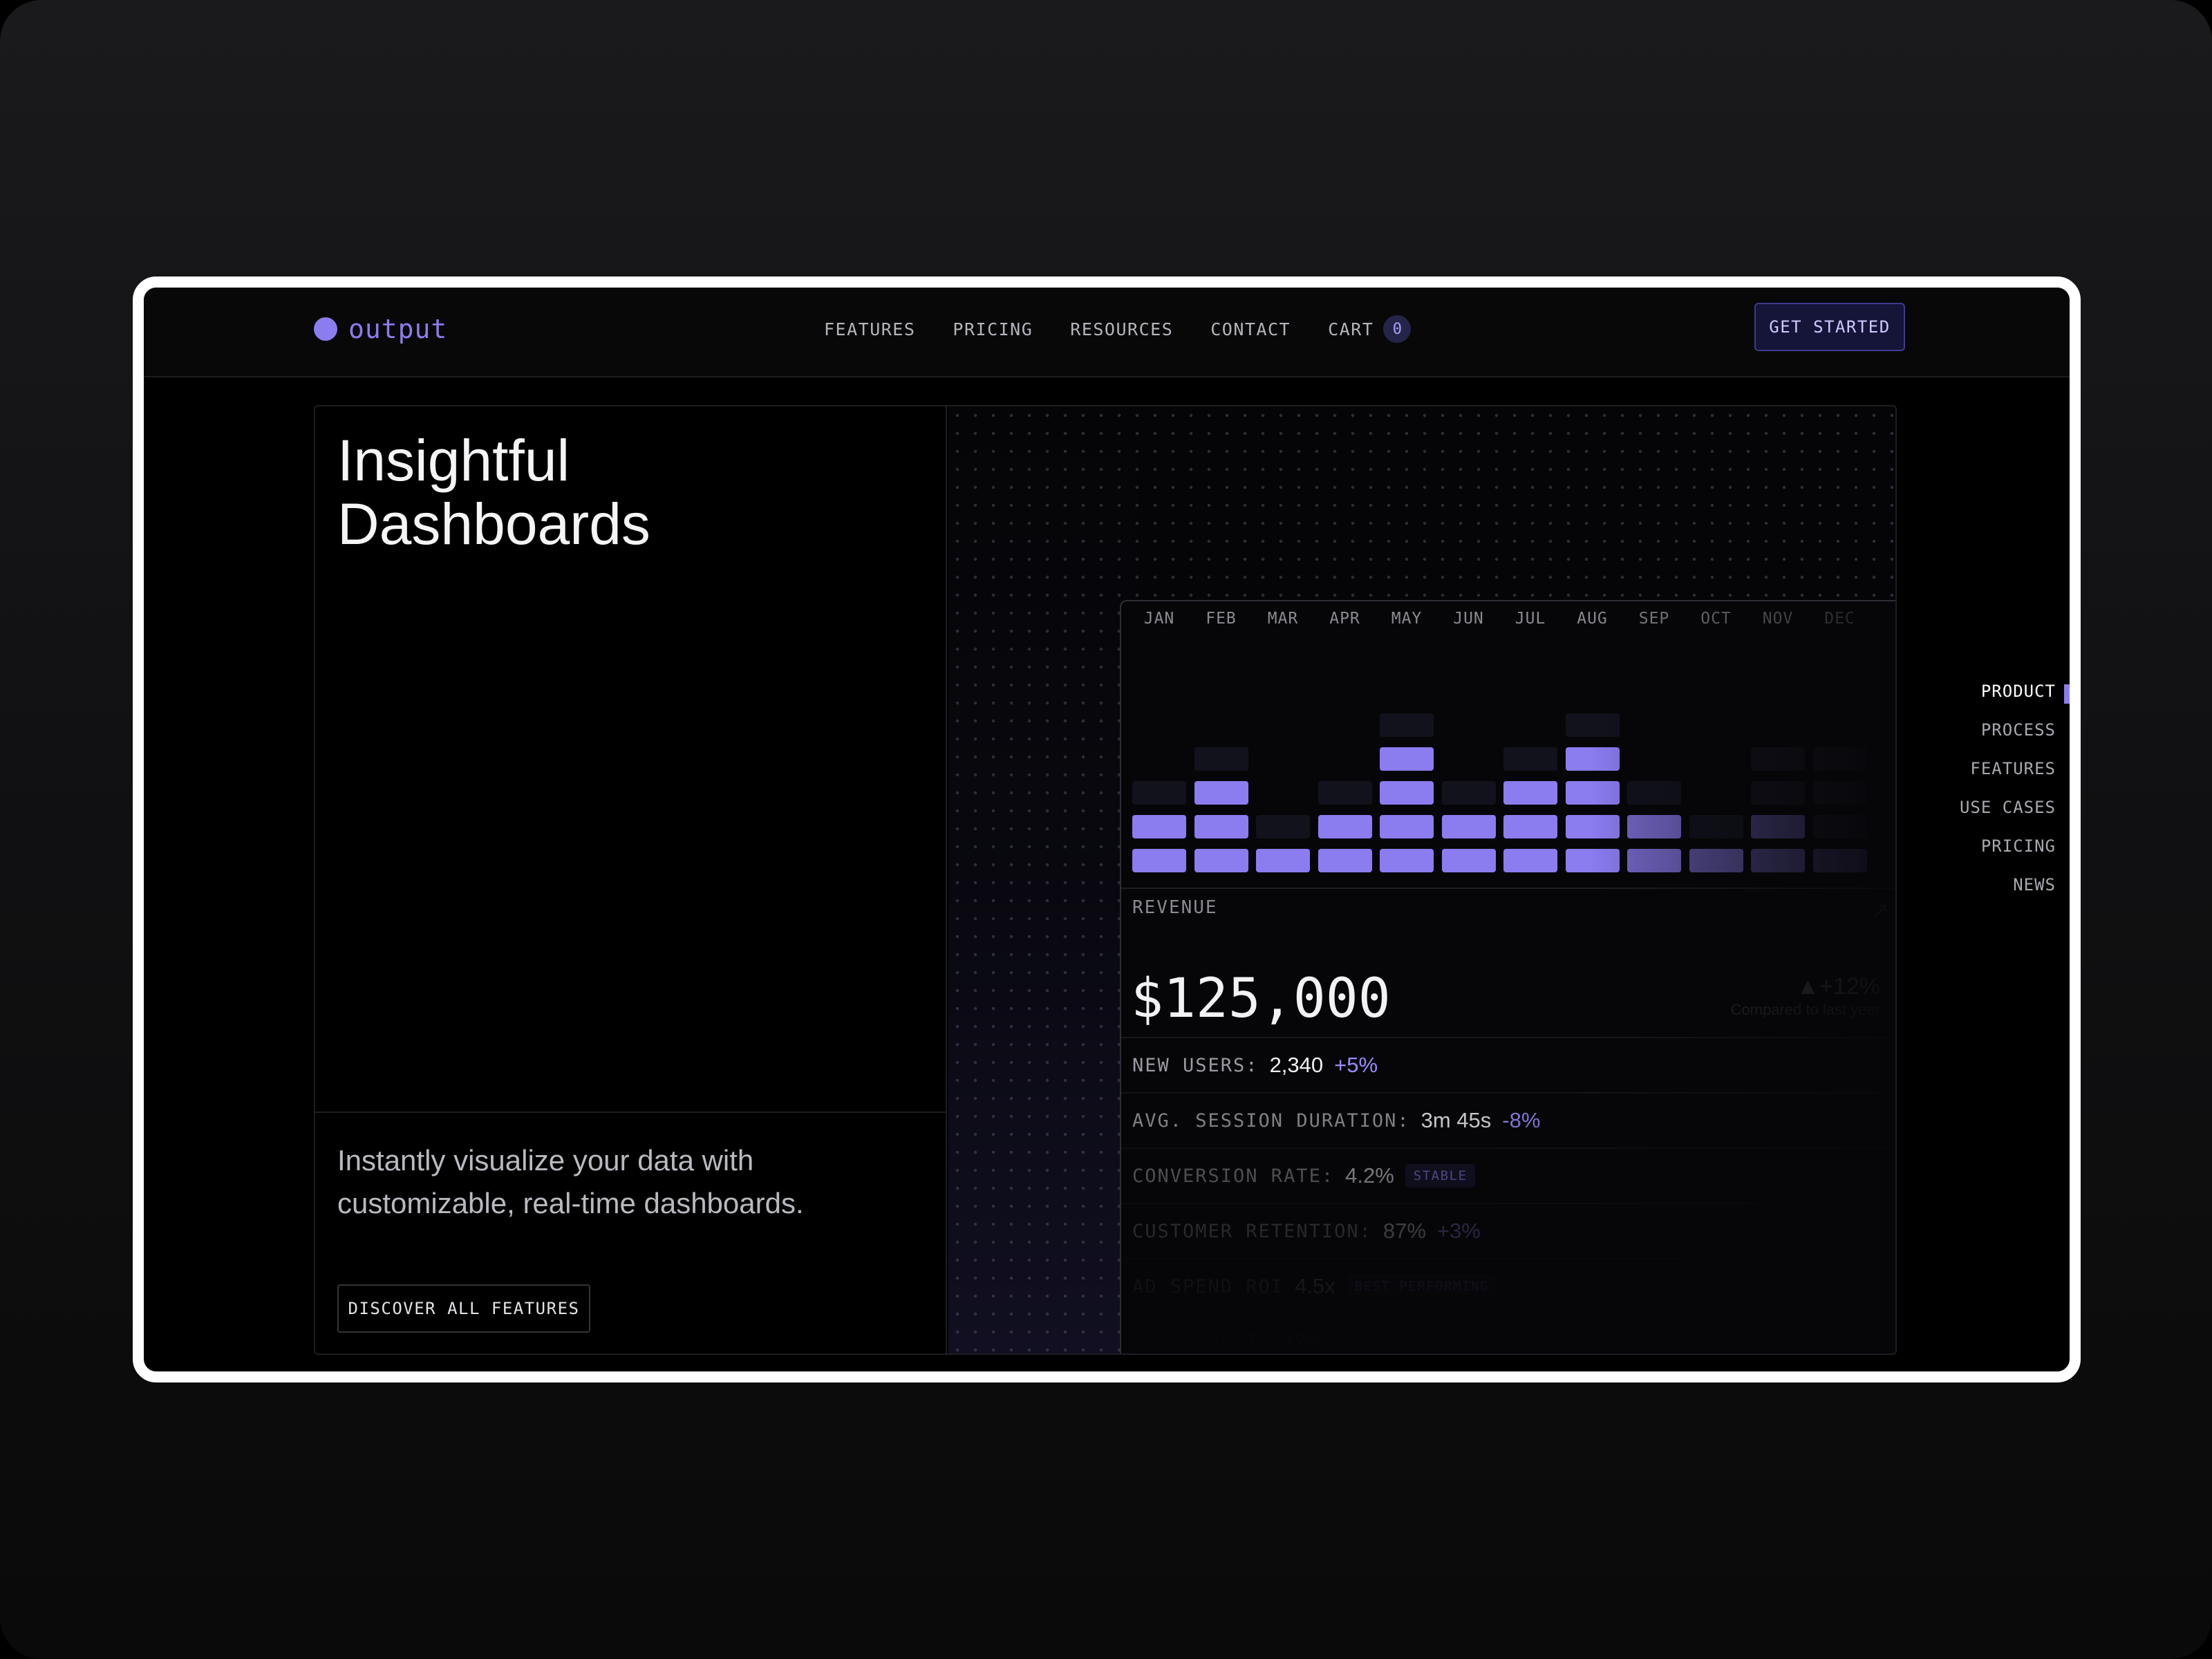 The height and width of the screenshot is (1659, 2212). I want to click on metric-value: 3m 45s, so click(1456, 1120).